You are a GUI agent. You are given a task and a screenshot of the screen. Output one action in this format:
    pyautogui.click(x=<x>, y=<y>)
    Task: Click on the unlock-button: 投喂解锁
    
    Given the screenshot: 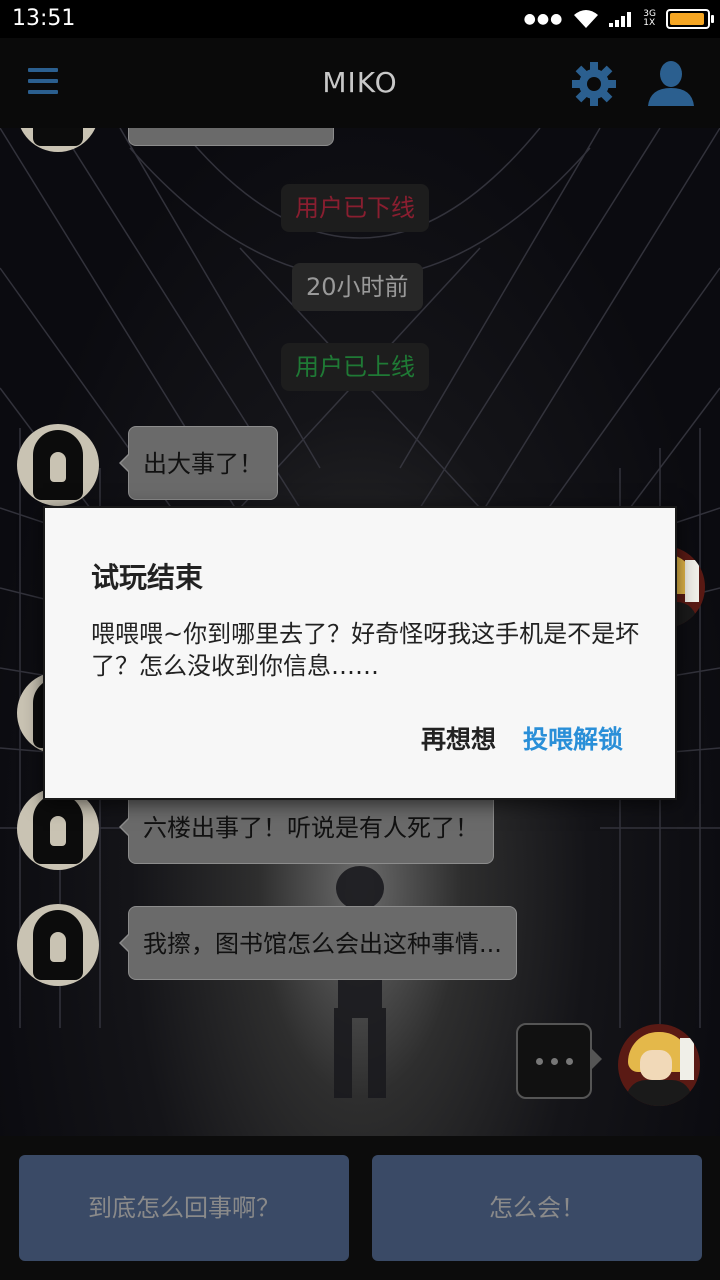 What is the action you would take?
    pyautogui.click(x=573, y=738)
    